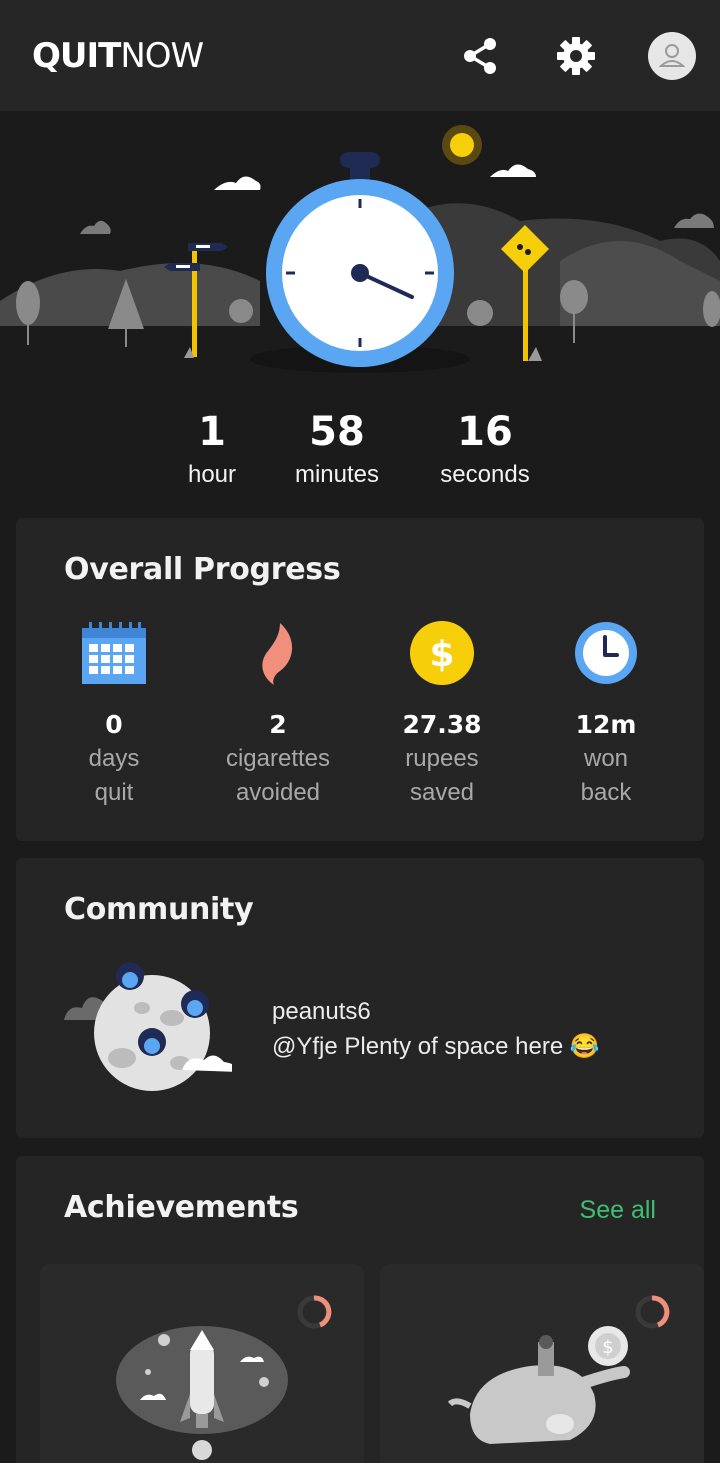 The height and width of the screenshot is (1463, 720). What do you see at coordinates (202, 569) in the screenshot?
I see `progress-title: Overall Progress` at bounding box center [202, 569].